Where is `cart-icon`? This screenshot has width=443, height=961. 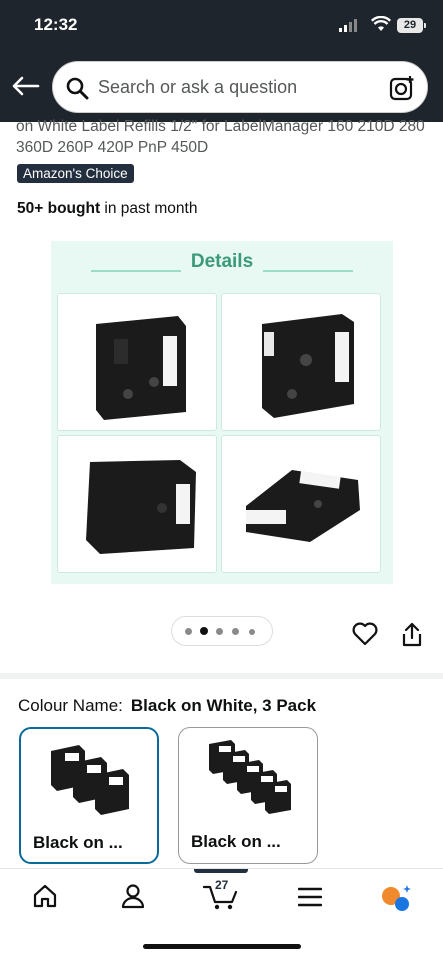 cart-icon is located at coordinates (221, 897).